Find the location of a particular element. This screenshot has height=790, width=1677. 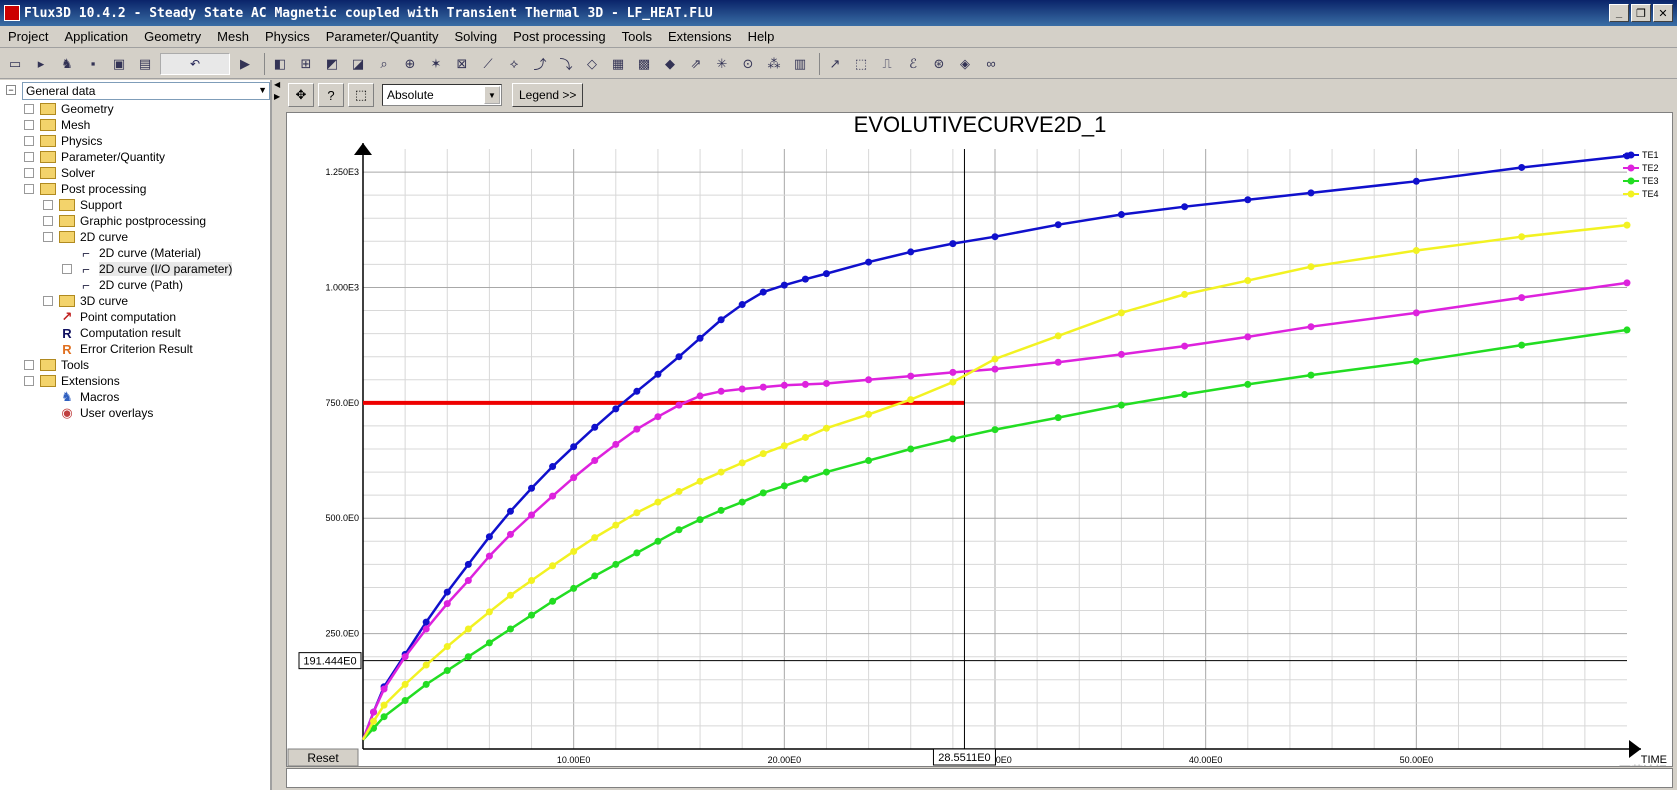

chart-icon: ⟡ is located at coordinates (514, 64).